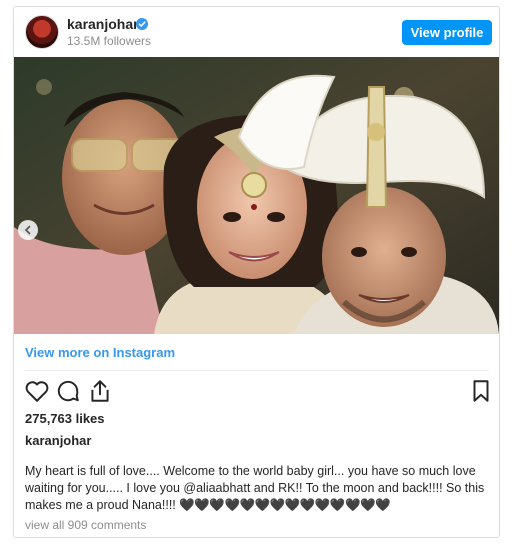  I want to click on followers-count: 13.5M followers, so click(109, 41).